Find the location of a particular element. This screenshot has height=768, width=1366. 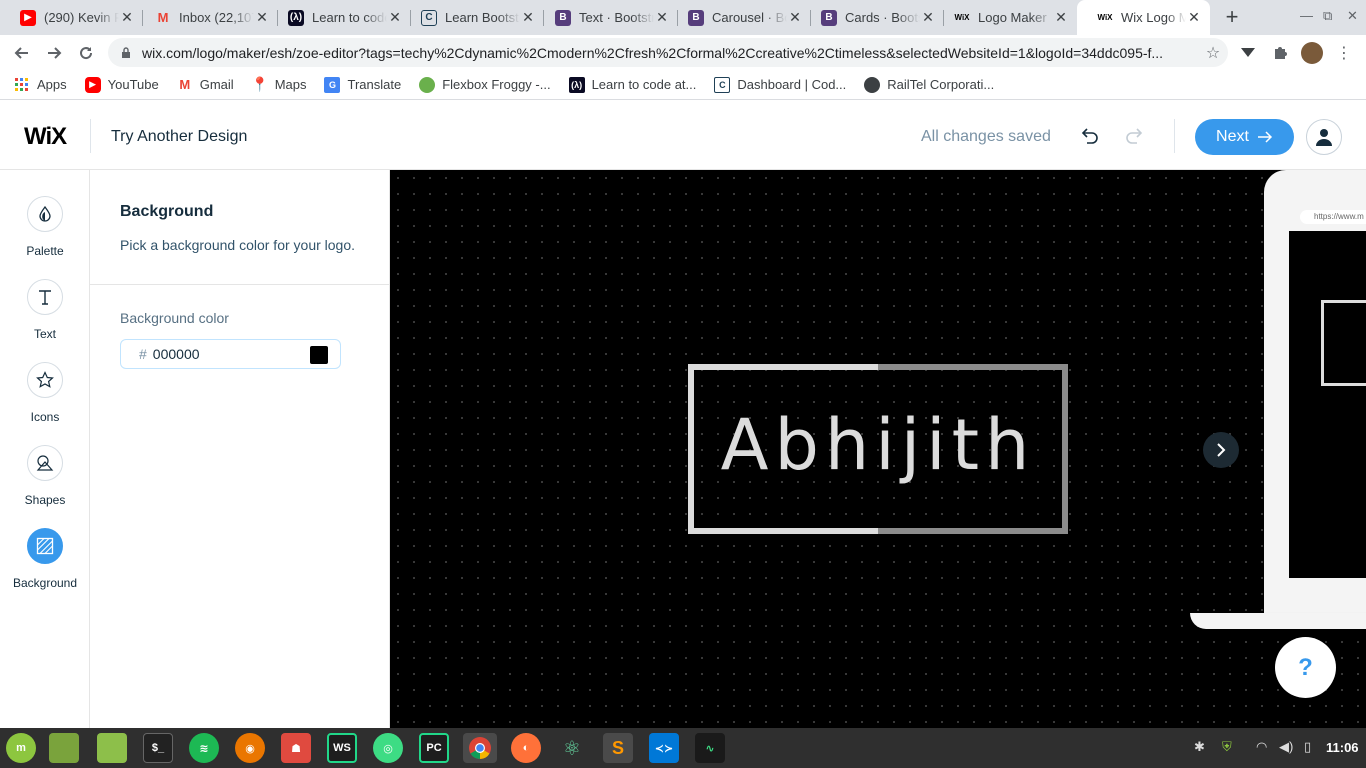

mint-menu-icon: m is located at coordinates (21, 748).